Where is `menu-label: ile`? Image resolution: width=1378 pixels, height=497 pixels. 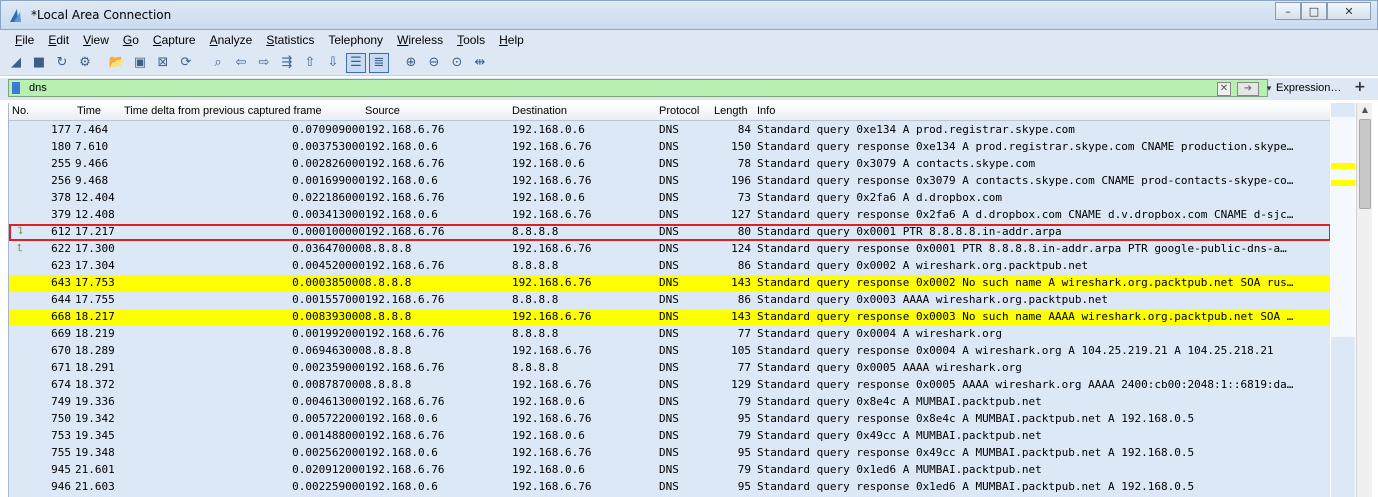 menu-label: ile is located at coordinates (28, 40).